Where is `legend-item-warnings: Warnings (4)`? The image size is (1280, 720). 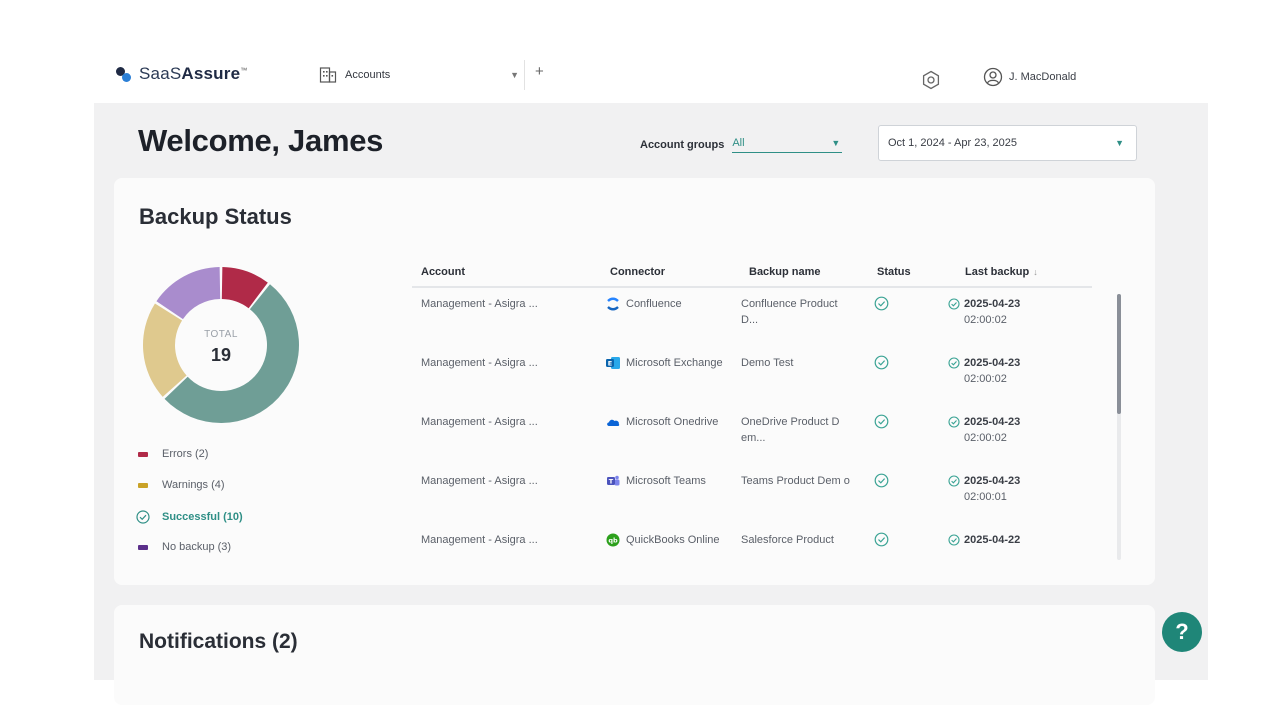 legend-item-warnings: Warnings (4) is located at coordinates (181, 485).